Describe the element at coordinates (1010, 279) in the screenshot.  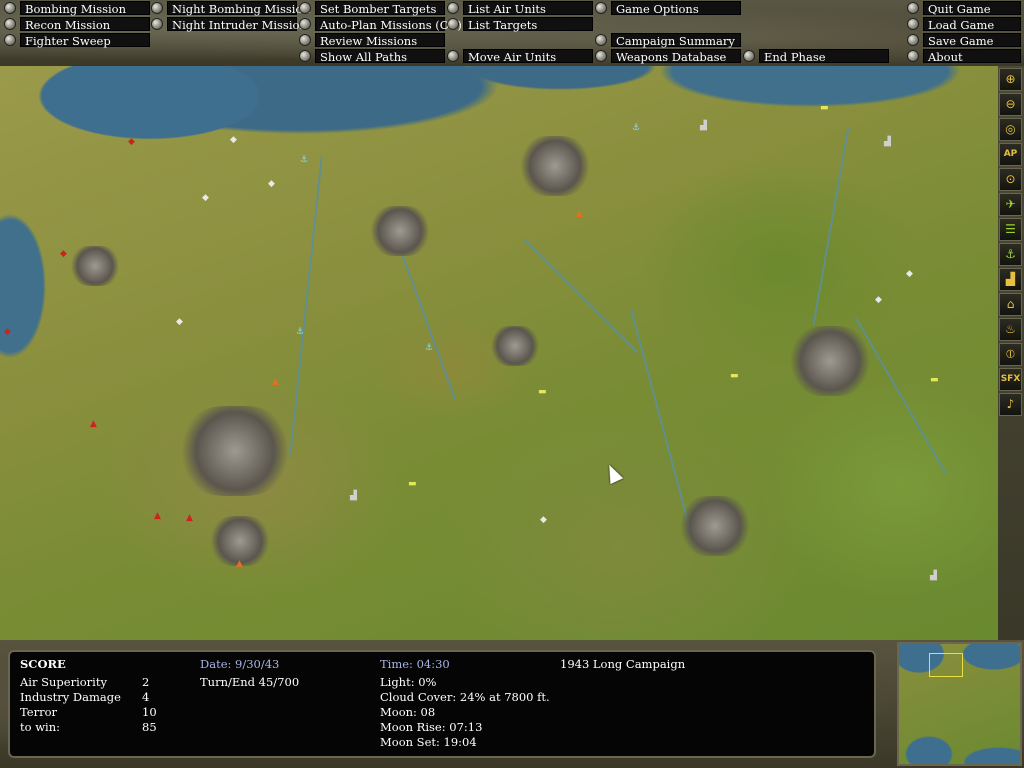
I see `factory-icon: ▟` at that location.